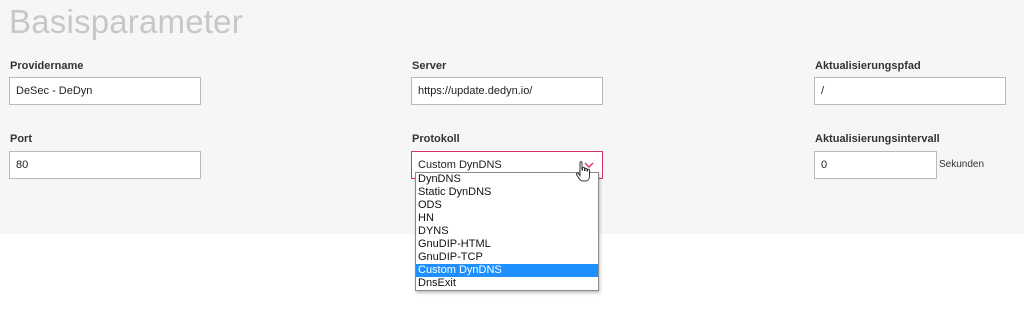 The image size is (1024, 310). I want to click on protocol-option: Custom DynDNS, so click(507, 270).